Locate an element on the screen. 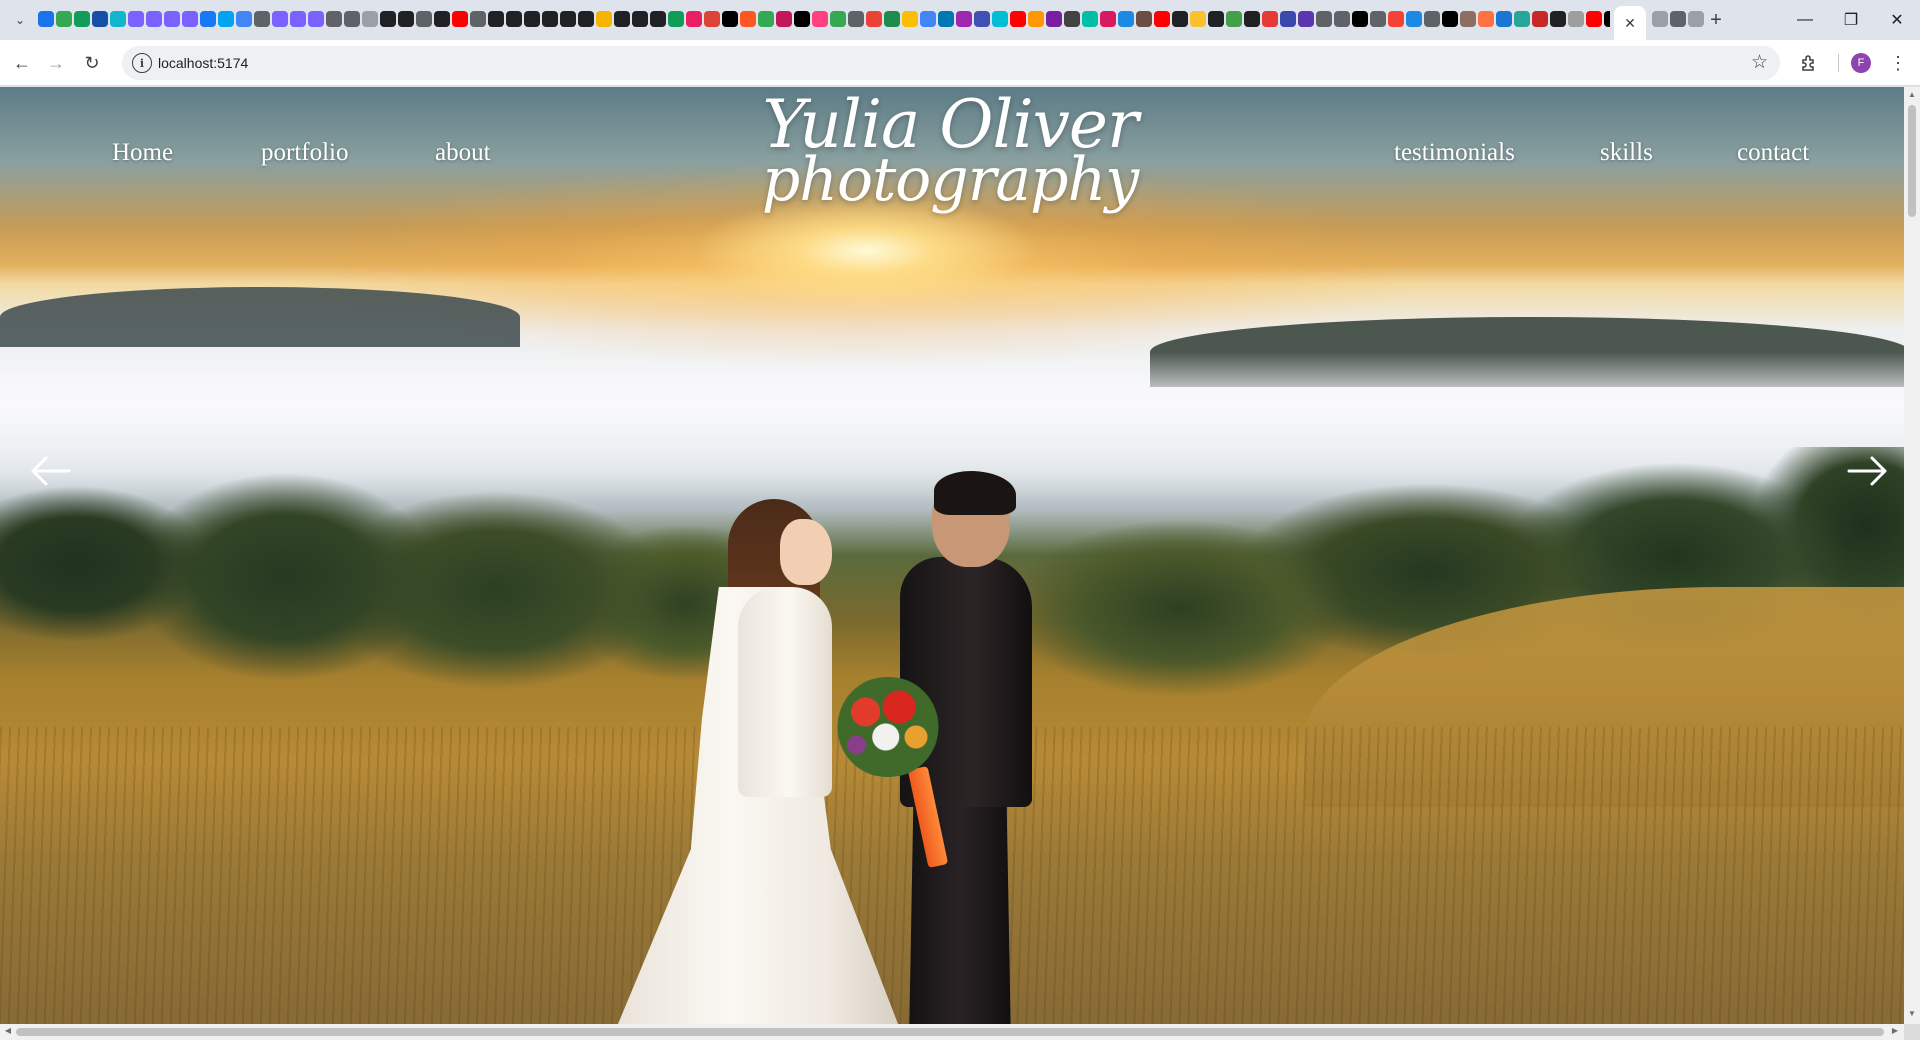  close-window-button: ✕ is located at coordinates (1897, 20).